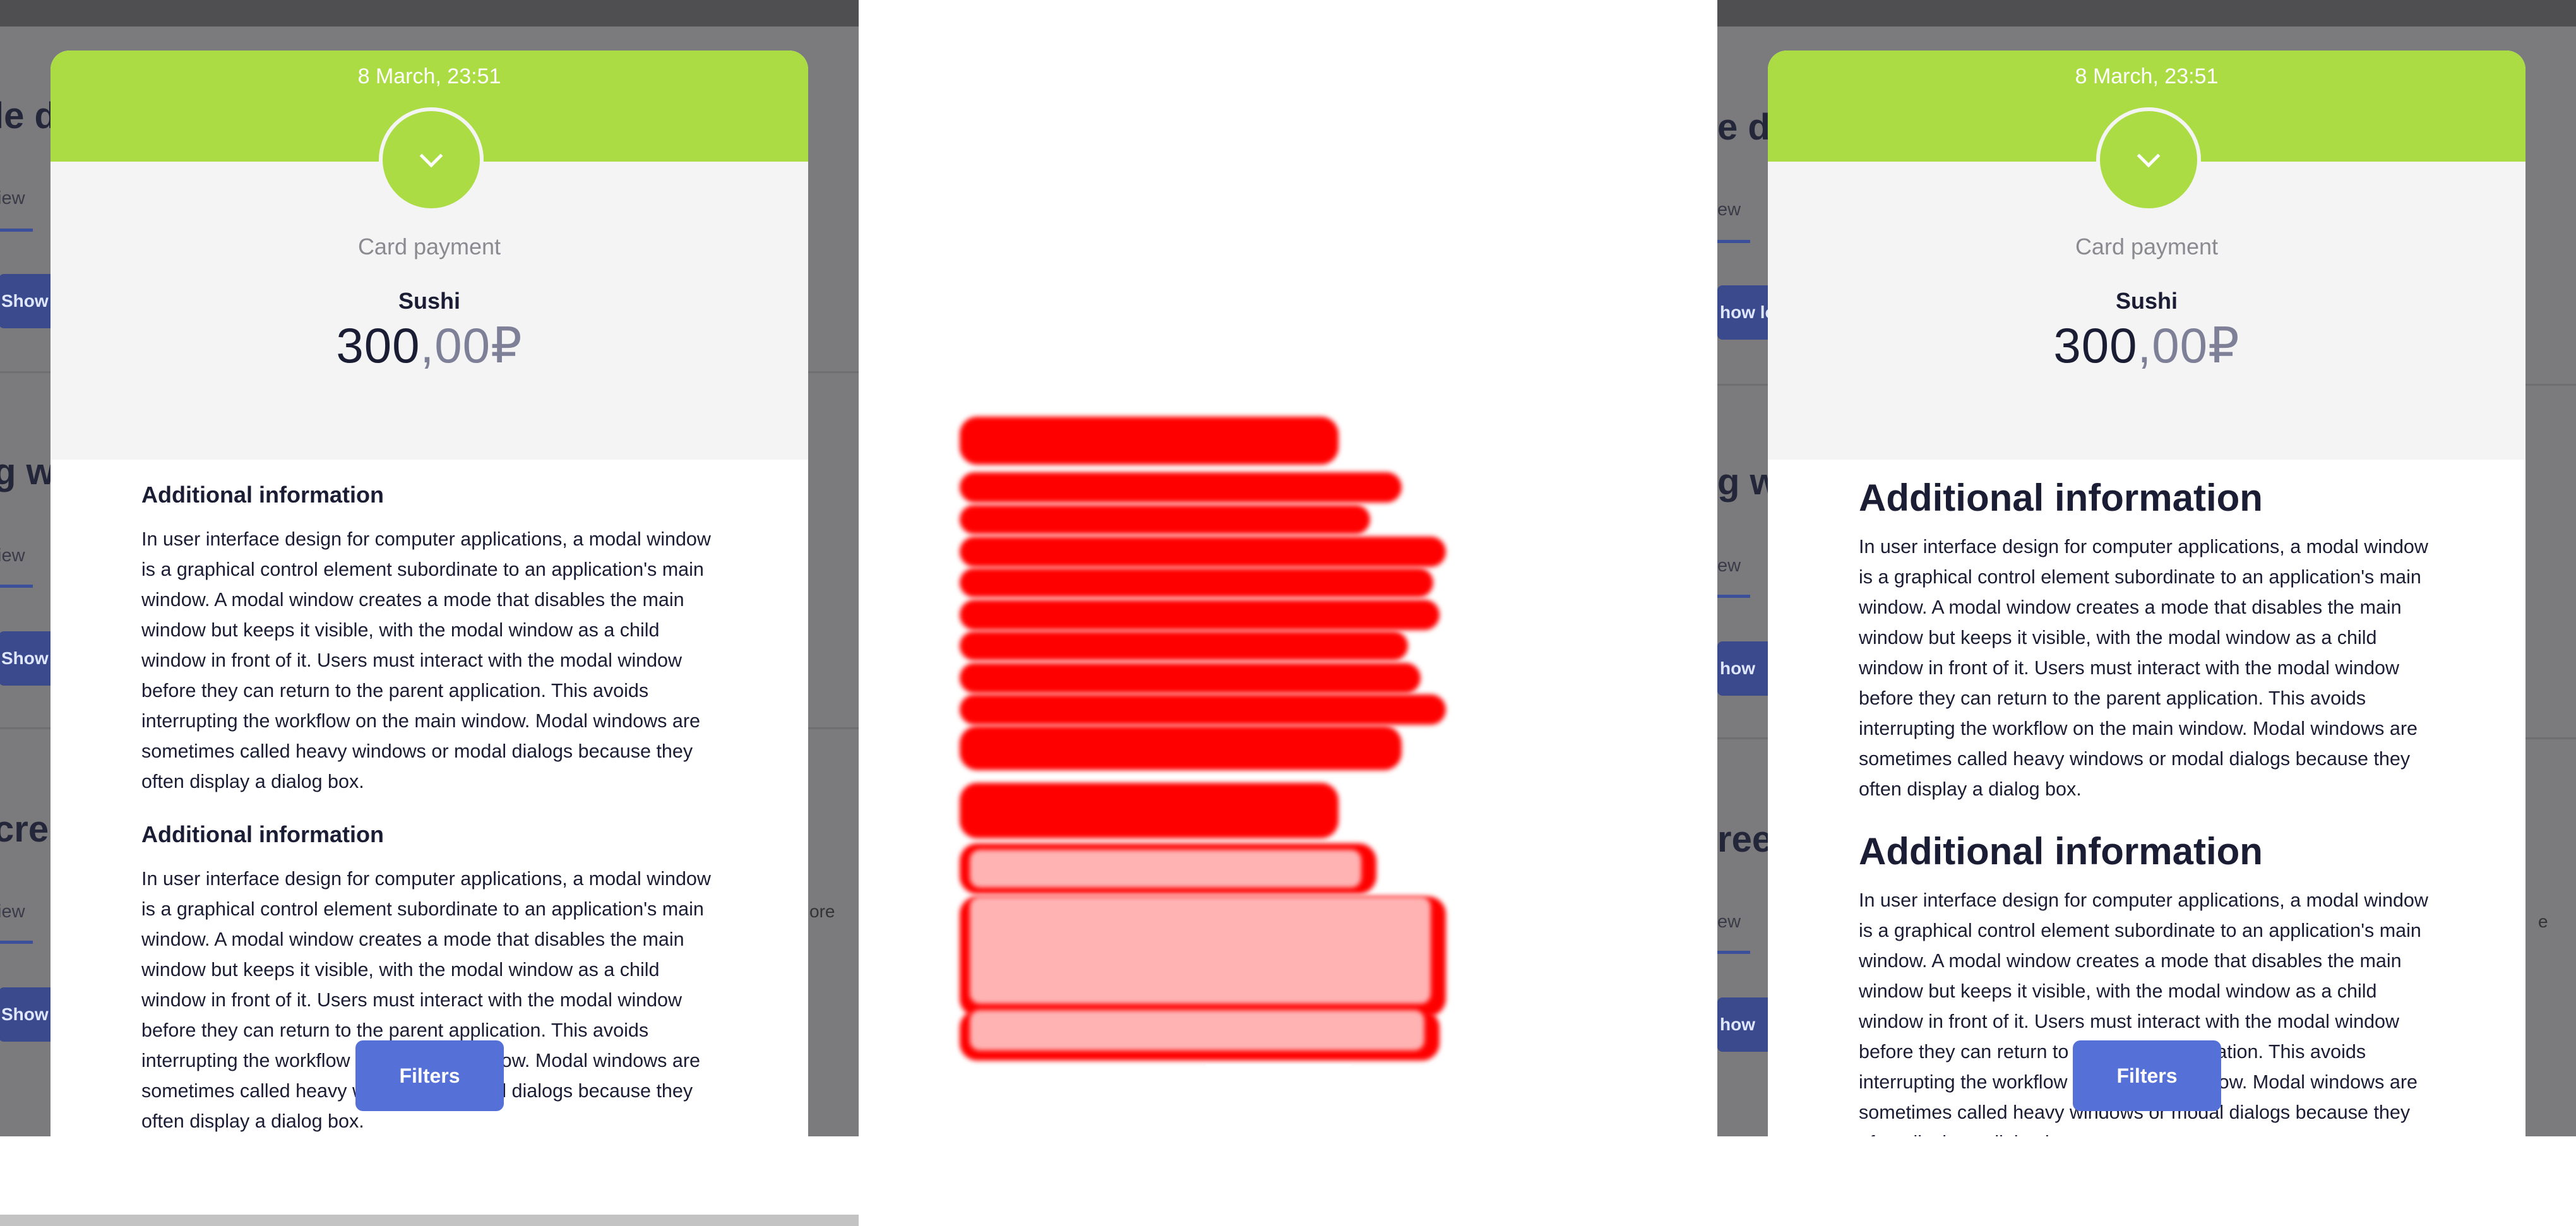 This screenshot has height=1226, width=2576. I want to click on background-more-link: ore, so click(822, 912).